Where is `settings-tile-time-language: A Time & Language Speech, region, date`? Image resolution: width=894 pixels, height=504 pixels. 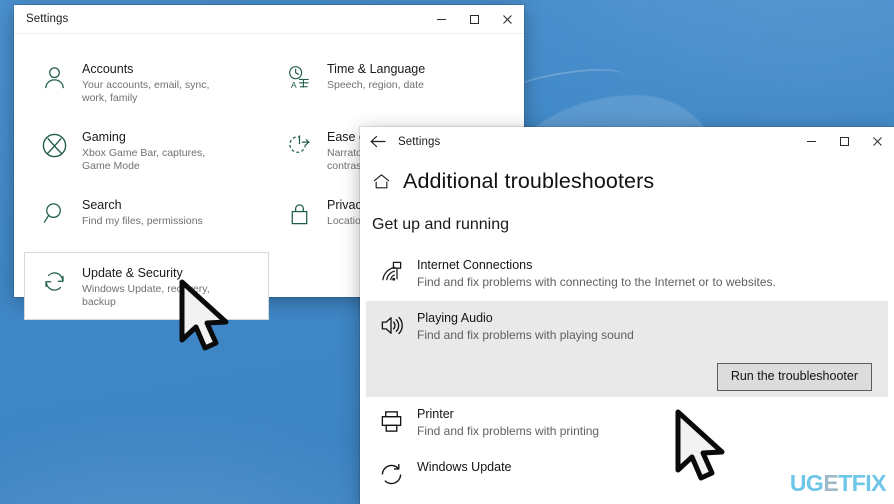
settings-tile-time-language: A Time & Language Speech, region, date is located at coordinates (391, 82).